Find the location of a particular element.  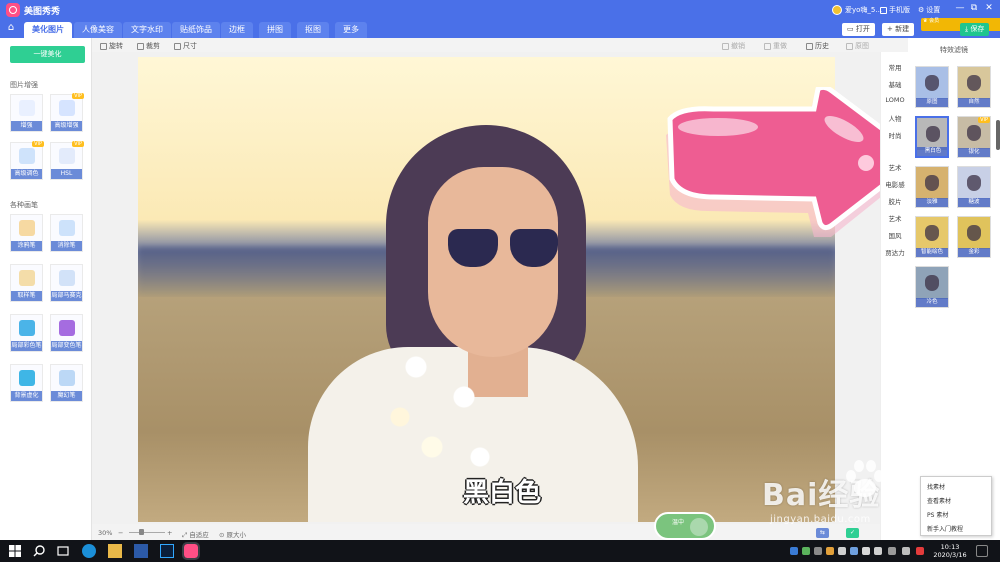

magic-brush-icon is located at coordinates (67, 378).